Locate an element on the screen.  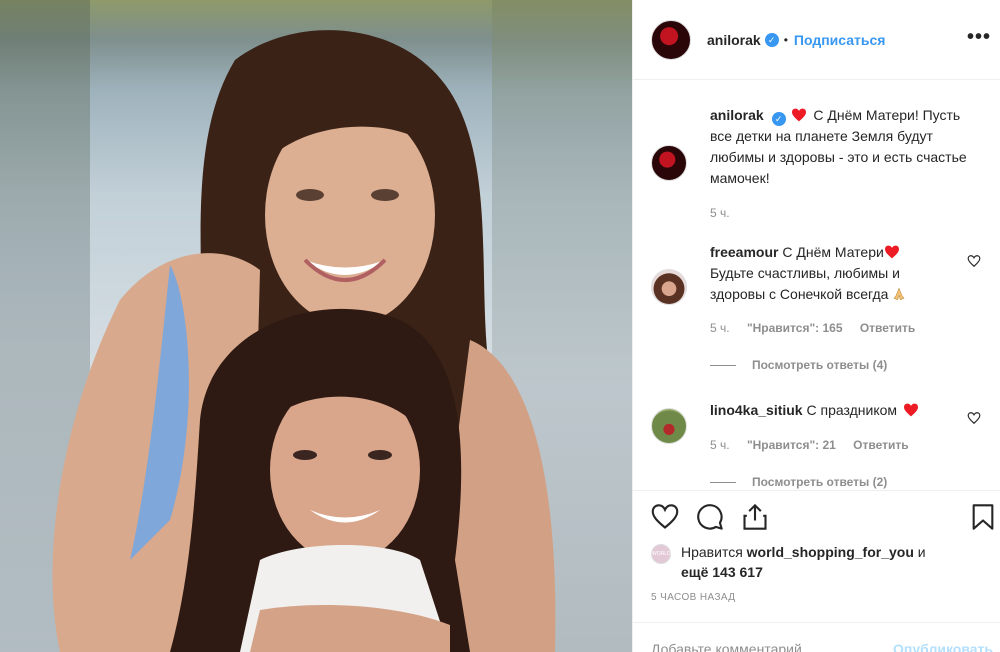
comment-likes: "Нравится": 21 is located at coordinates (791, 445).